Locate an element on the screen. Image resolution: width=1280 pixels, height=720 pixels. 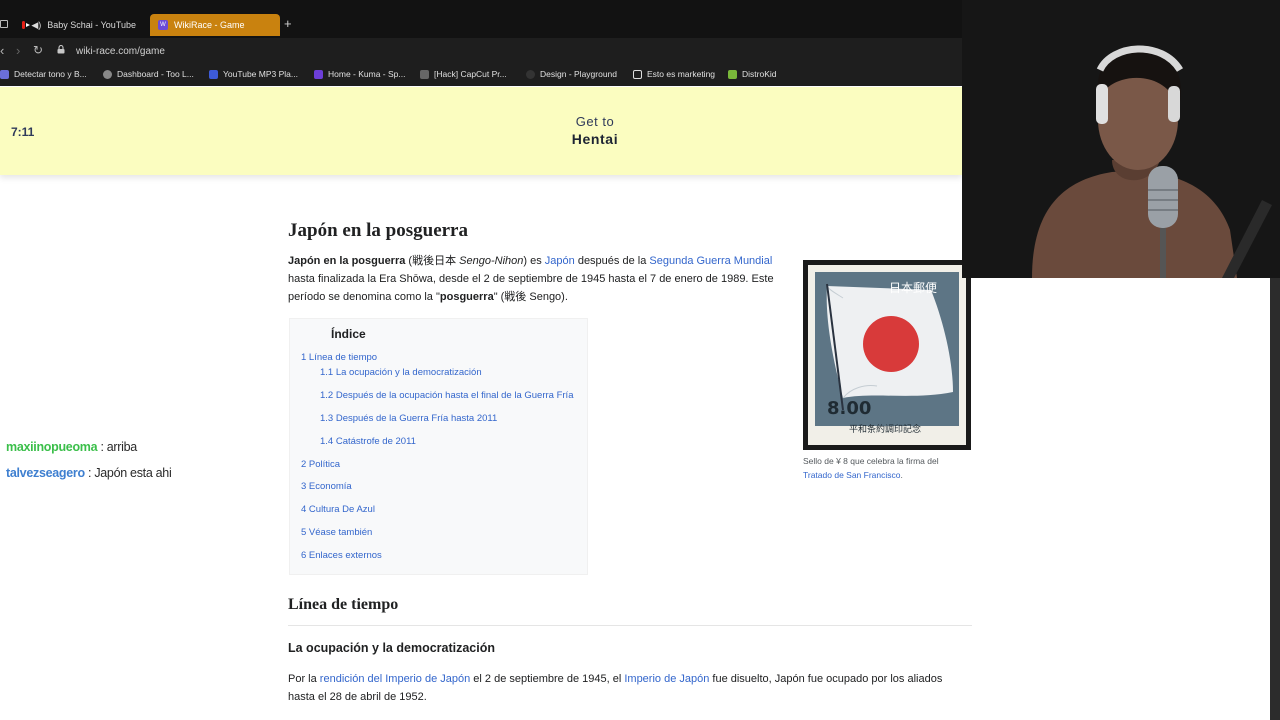
intro-text: período se denomina como la " is located at coordinates (364, 297).